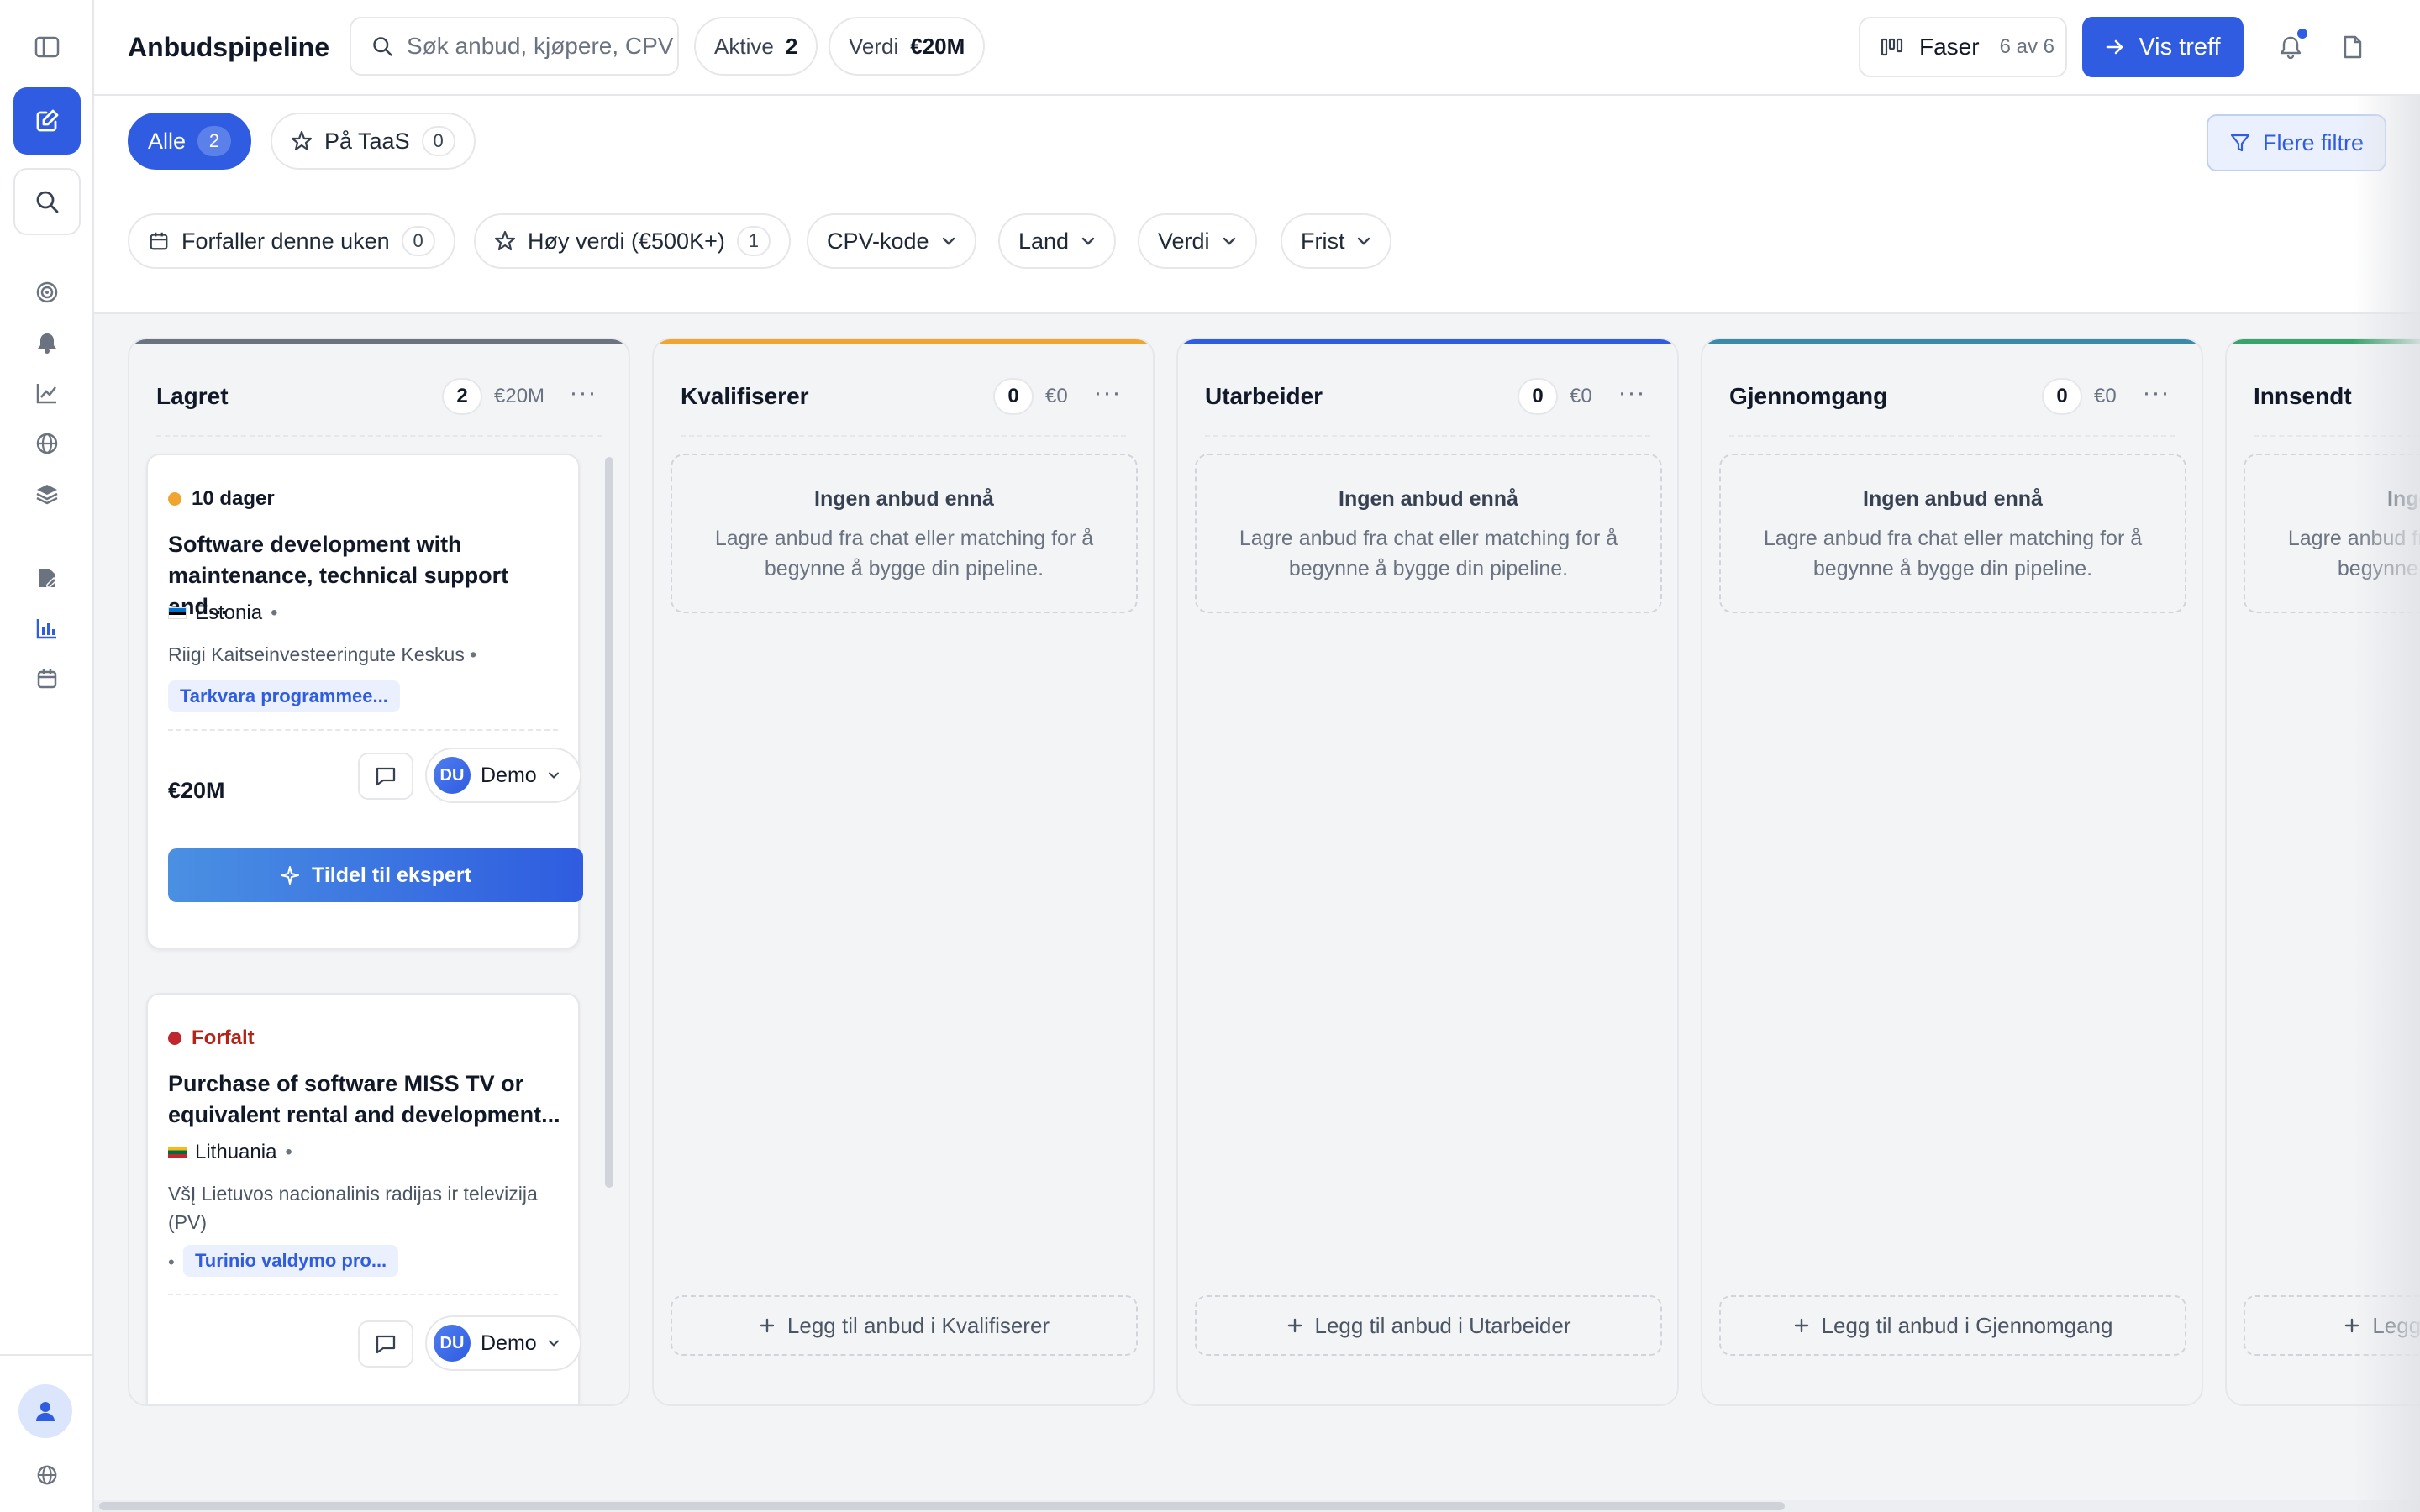 Image resolution: width=2420 pixels, height=1512 pixels. I want to click on assign-expert-button: Tildel til ekspert, so click(375, 875).